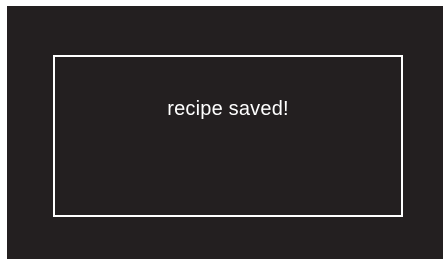 The width and height of the screenshot is (446, 261). What do you see at coordinates (228, 109) in the screenshot?
I see `confirmation-message: recipe saved!` at bounding box center [228, 109].